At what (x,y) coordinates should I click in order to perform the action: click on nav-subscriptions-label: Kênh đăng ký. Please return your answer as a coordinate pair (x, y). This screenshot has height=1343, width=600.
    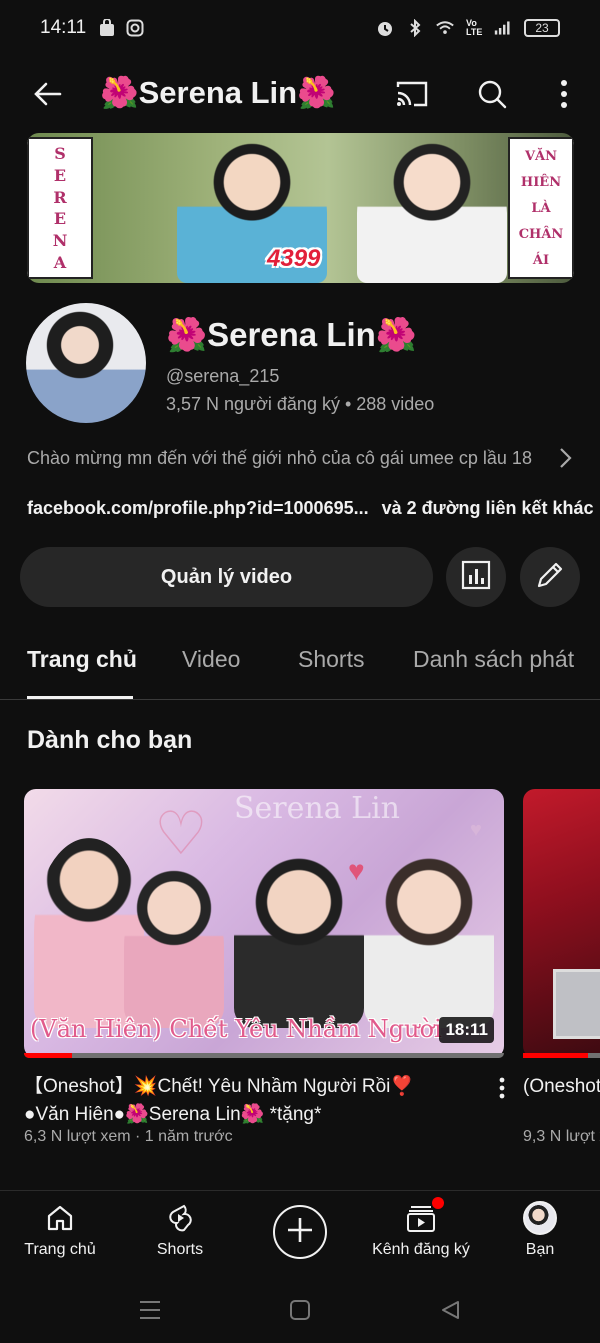
    Looking at the image, I should click on (421, 1249).